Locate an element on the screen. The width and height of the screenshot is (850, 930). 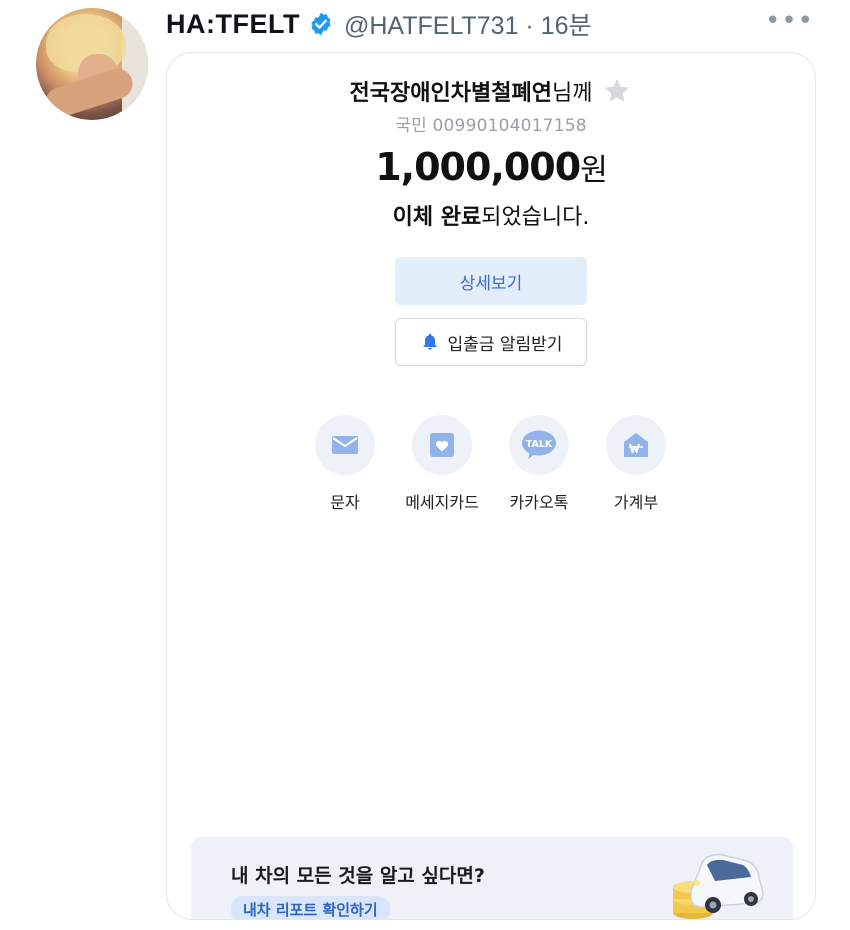
house-ledger-icon is located at coordinates (636, 445).